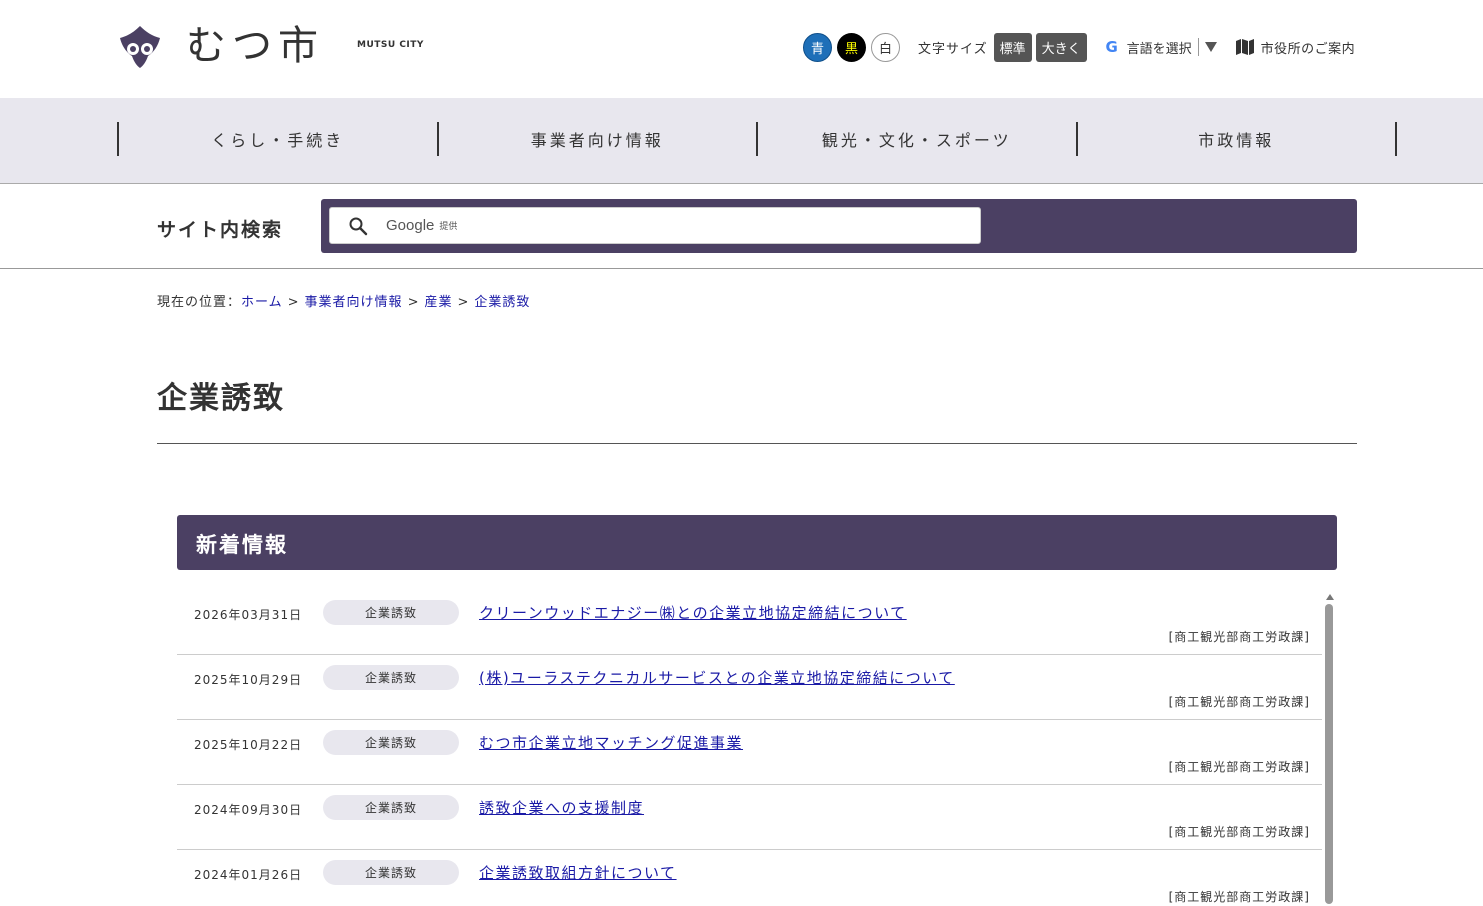 This screenshot has height=906, width=1483. Describe the element at coordinates (220, 230) in the screenshot. I see `search-label: サイト内検索` at that location.